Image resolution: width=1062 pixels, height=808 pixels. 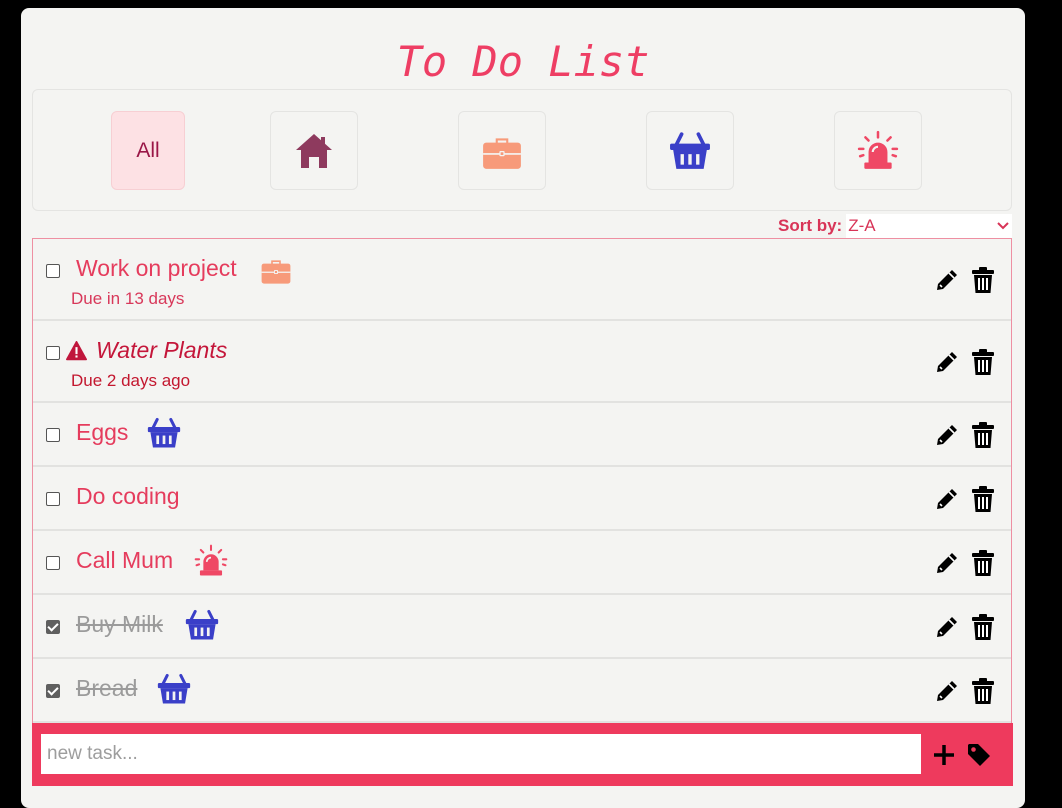 I want to click on filter-all-button: All, so click(x=148, y=150).